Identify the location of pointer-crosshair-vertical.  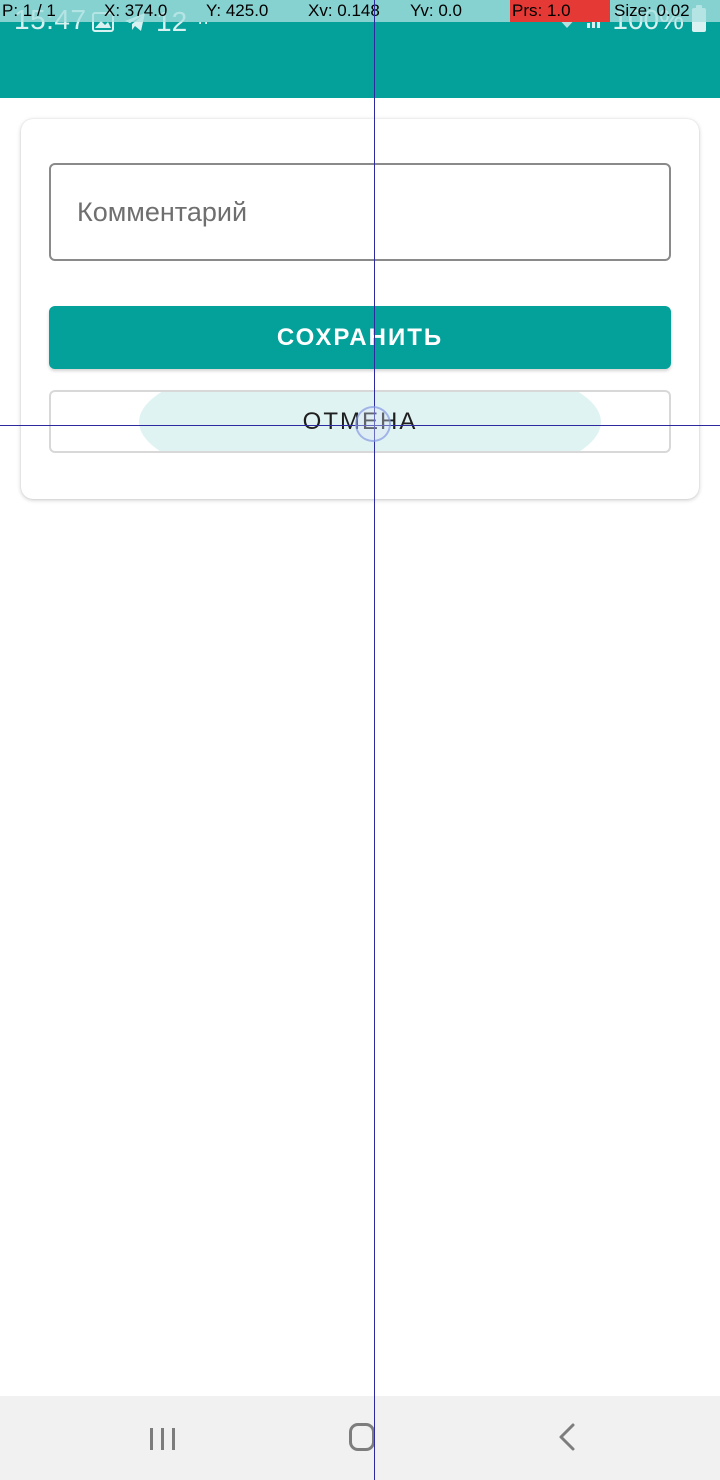
(374, 740).